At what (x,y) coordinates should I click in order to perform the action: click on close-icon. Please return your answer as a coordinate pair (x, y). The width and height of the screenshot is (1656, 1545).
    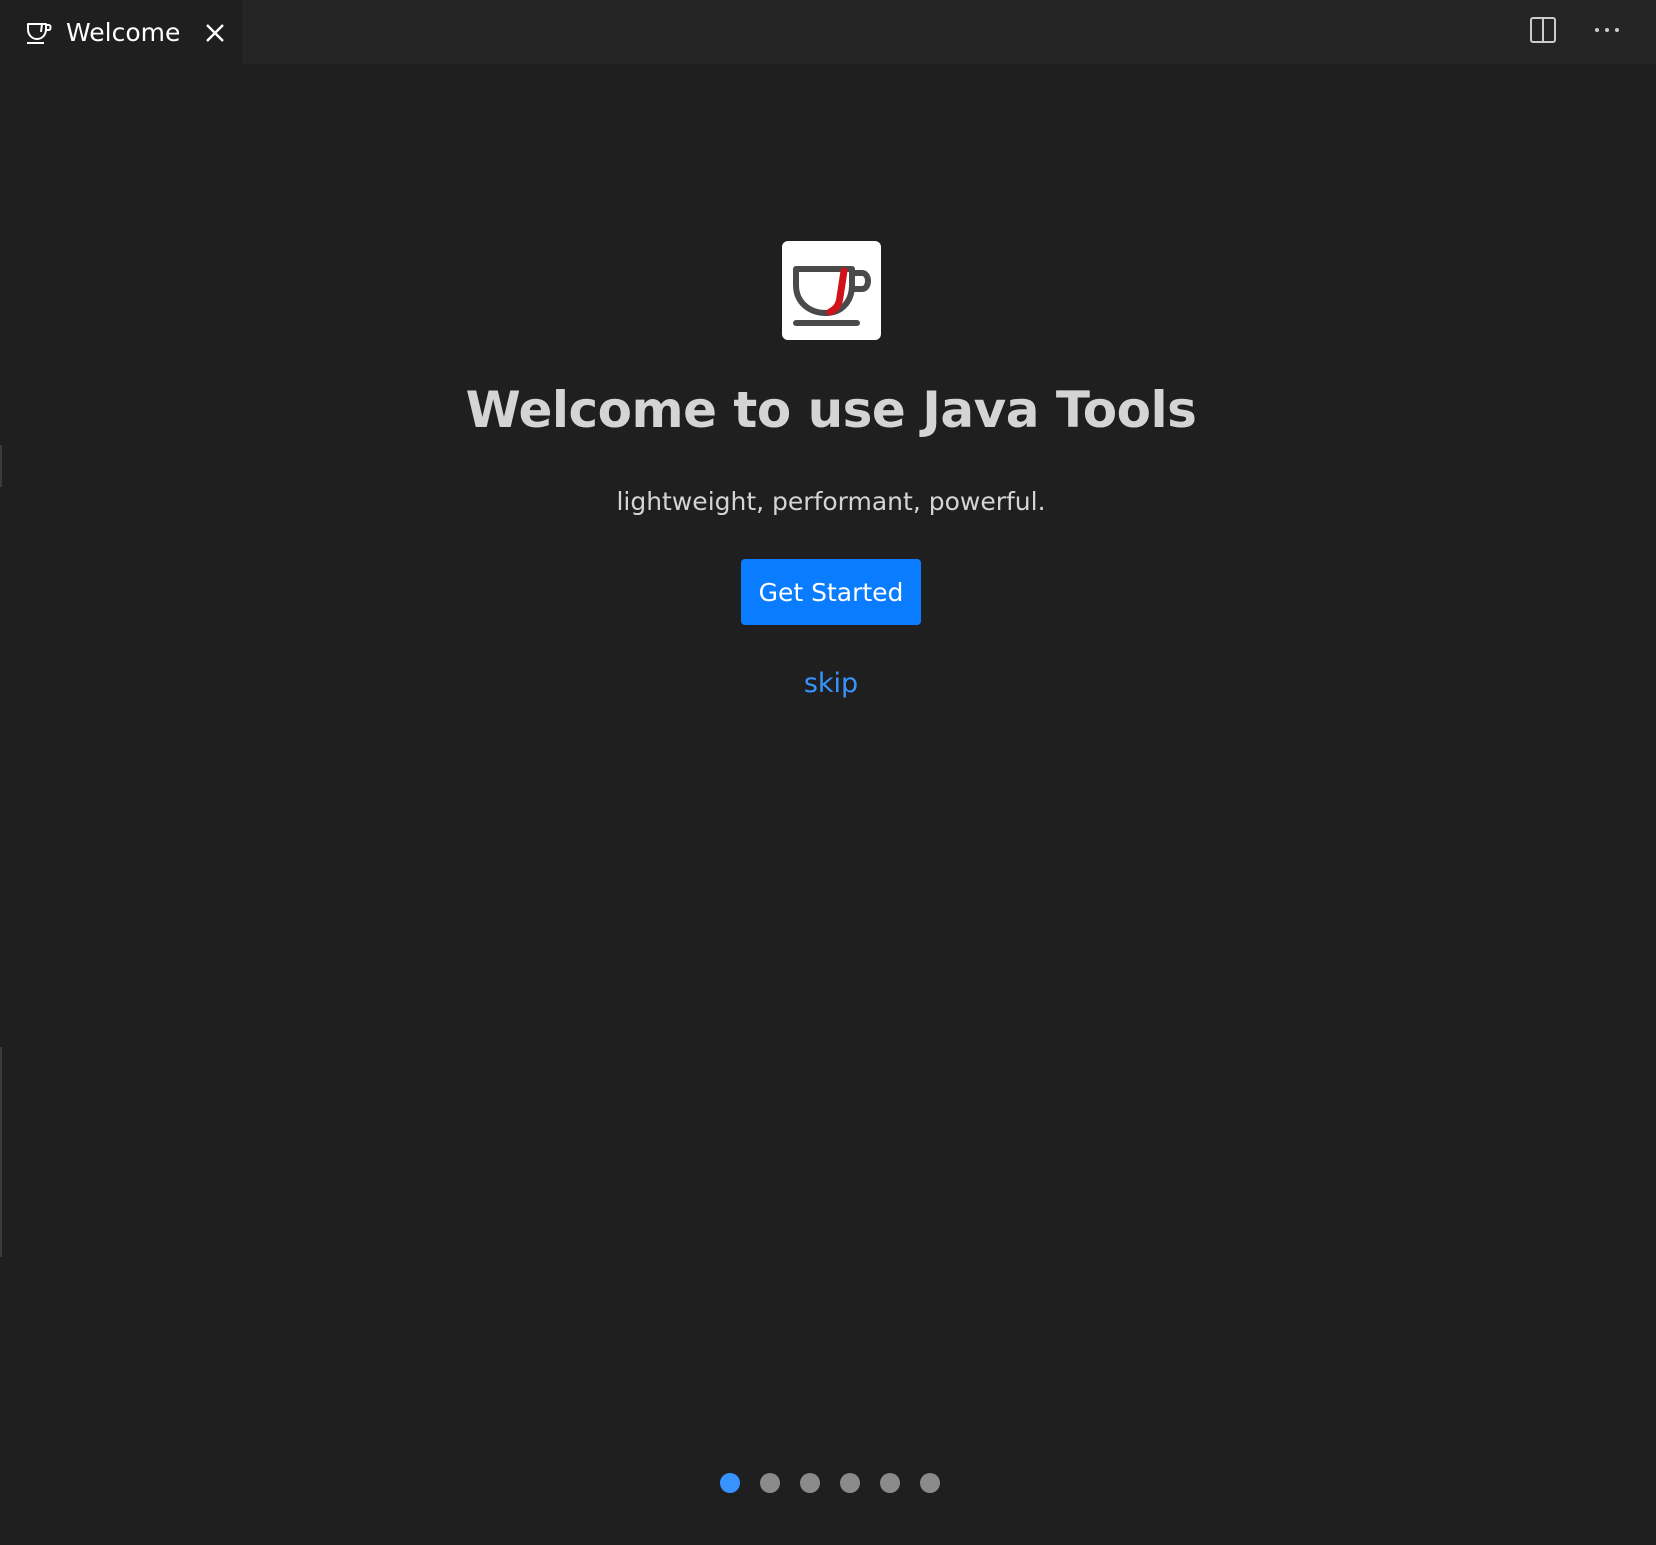
    Looking at the image, I should click on (215, 33).